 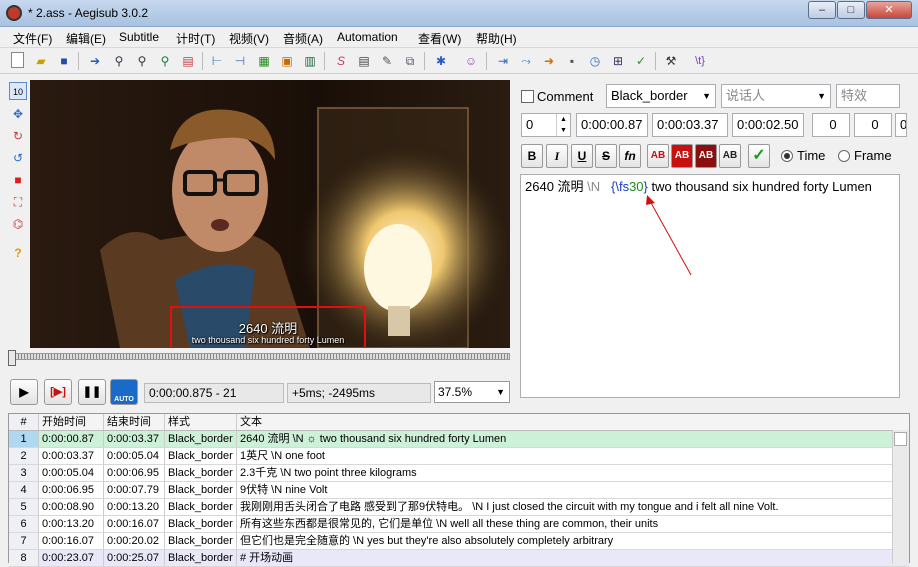 What do you see at coordinates (582, 156) in the screenshot?
I see `underline-button: U` at bounding box center [582, 156].